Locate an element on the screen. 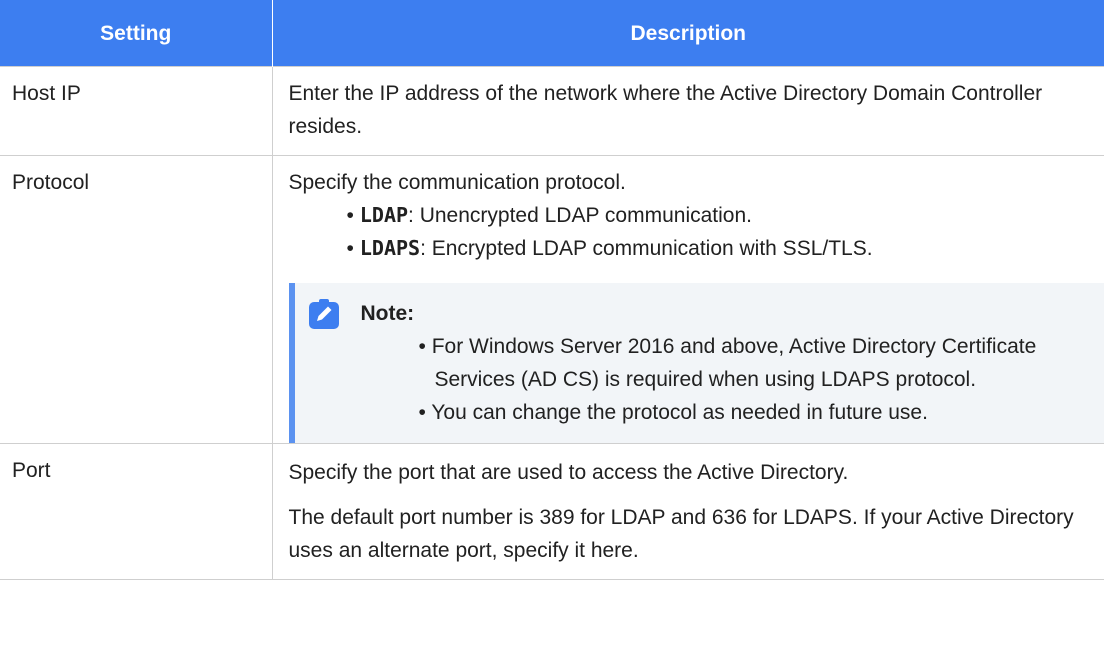 This screenshot has height=668, width=1104. list-item: • LDAP: Unencrypted LDAP communication. is located at coordinates (549, 215).